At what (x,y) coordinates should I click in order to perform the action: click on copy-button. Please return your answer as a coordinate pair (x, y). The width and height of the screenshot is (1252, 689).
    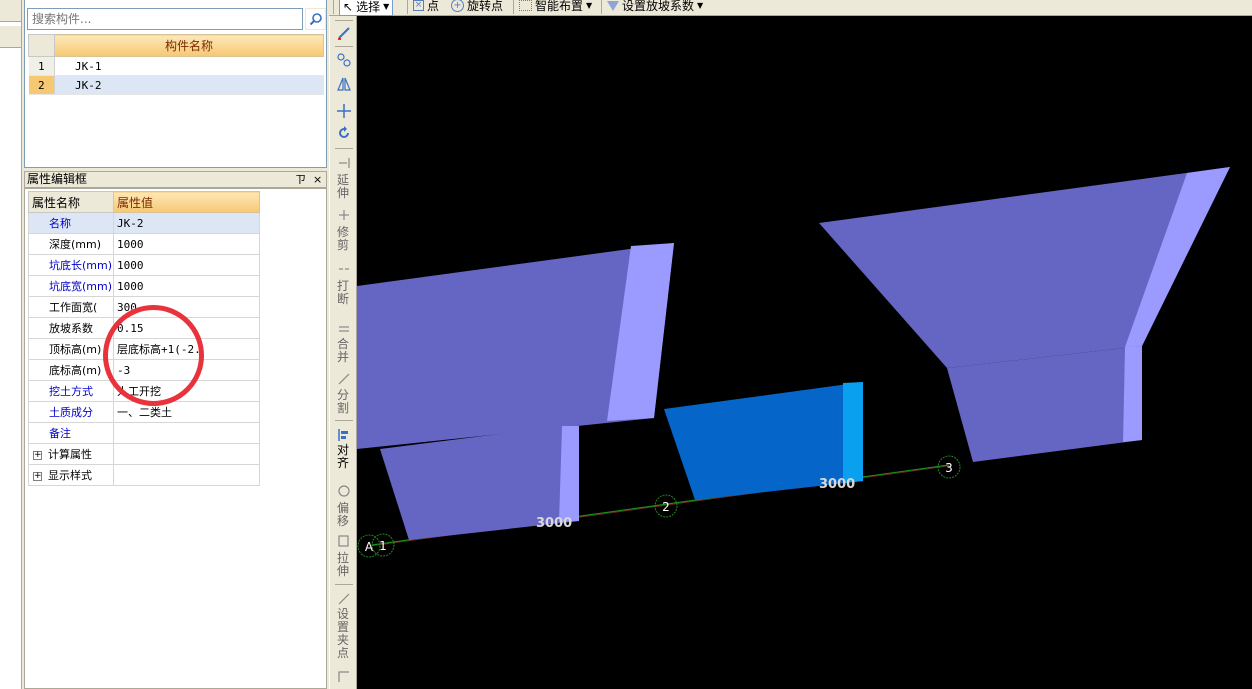
    Looking at the image, I should click on (344, 60).